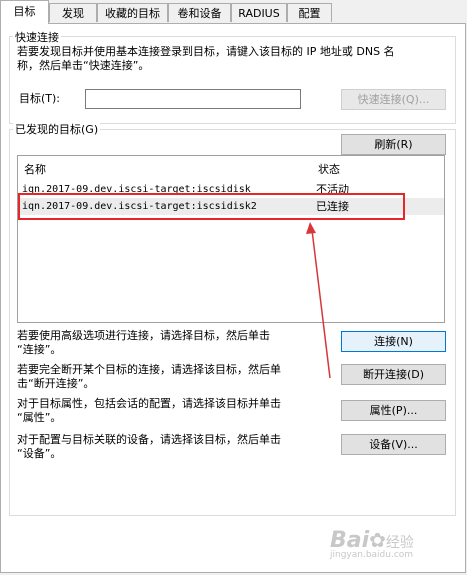 This screenshot has width=467, height=575. I want to click on annotation-arrow, so click(321, 304).